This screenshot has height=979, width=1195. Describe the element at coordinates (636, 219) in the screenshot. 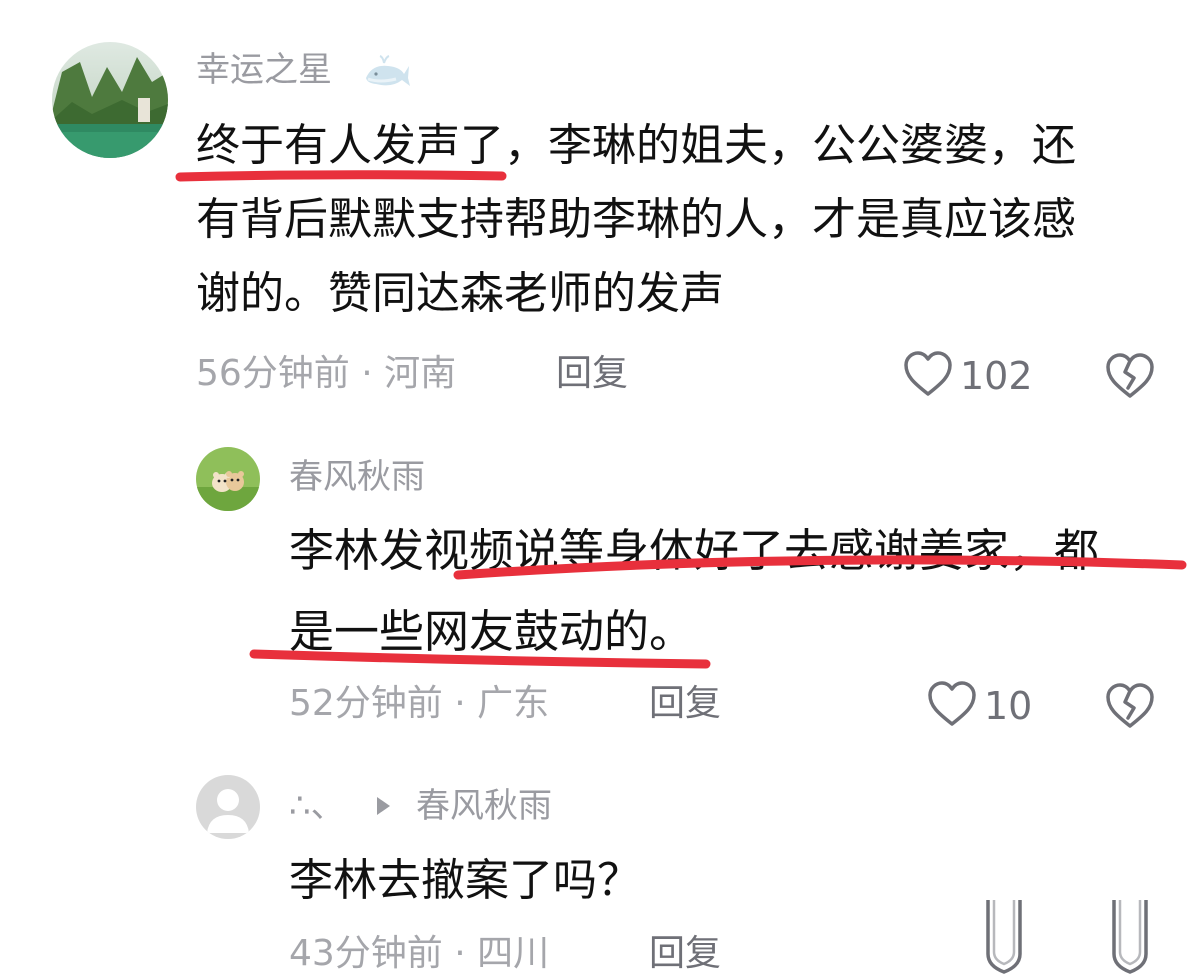

I see `comment-text-line: 有背后默默支持帮助李琳的人，才是真应该感` at that location.